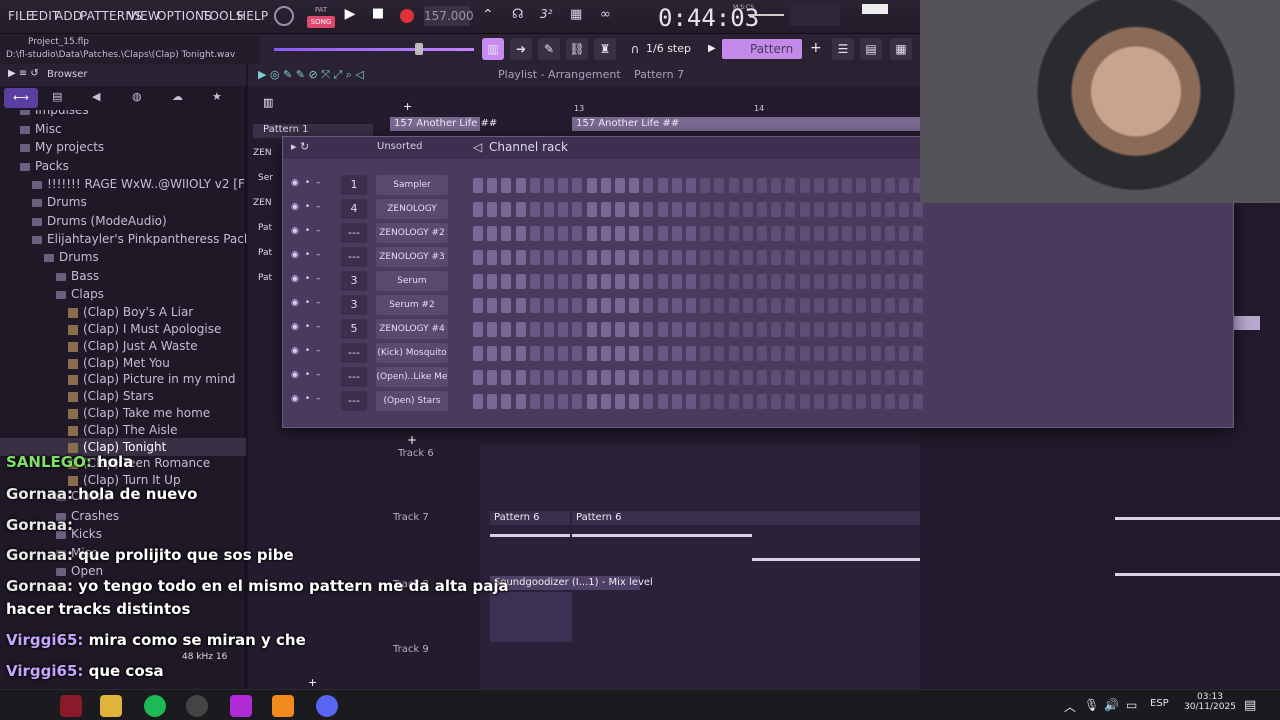 The image size is (1280, 720). I want to click on pattern-list-item-5: Pat, so click(265, 228).